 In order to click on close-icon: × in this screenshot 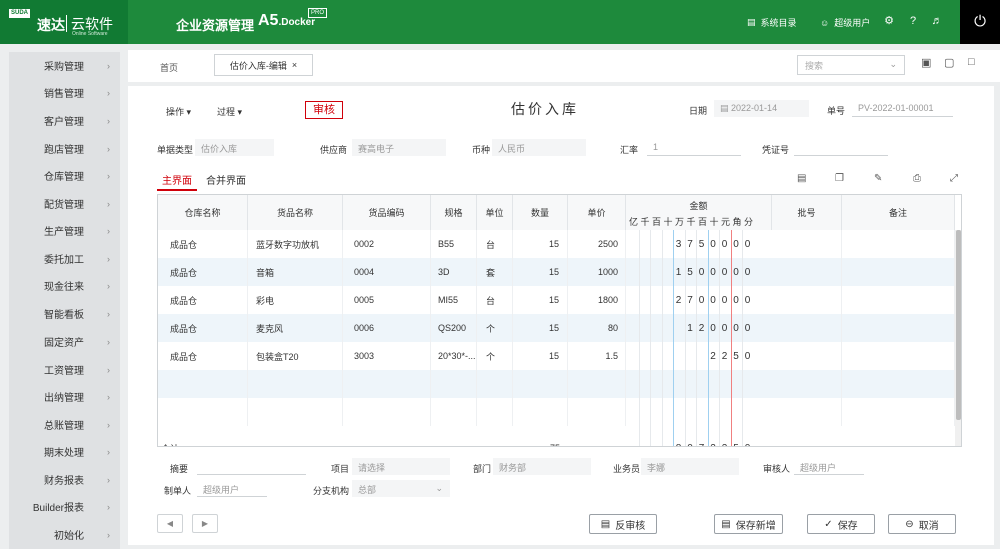, I will do `click(294, 65)`.